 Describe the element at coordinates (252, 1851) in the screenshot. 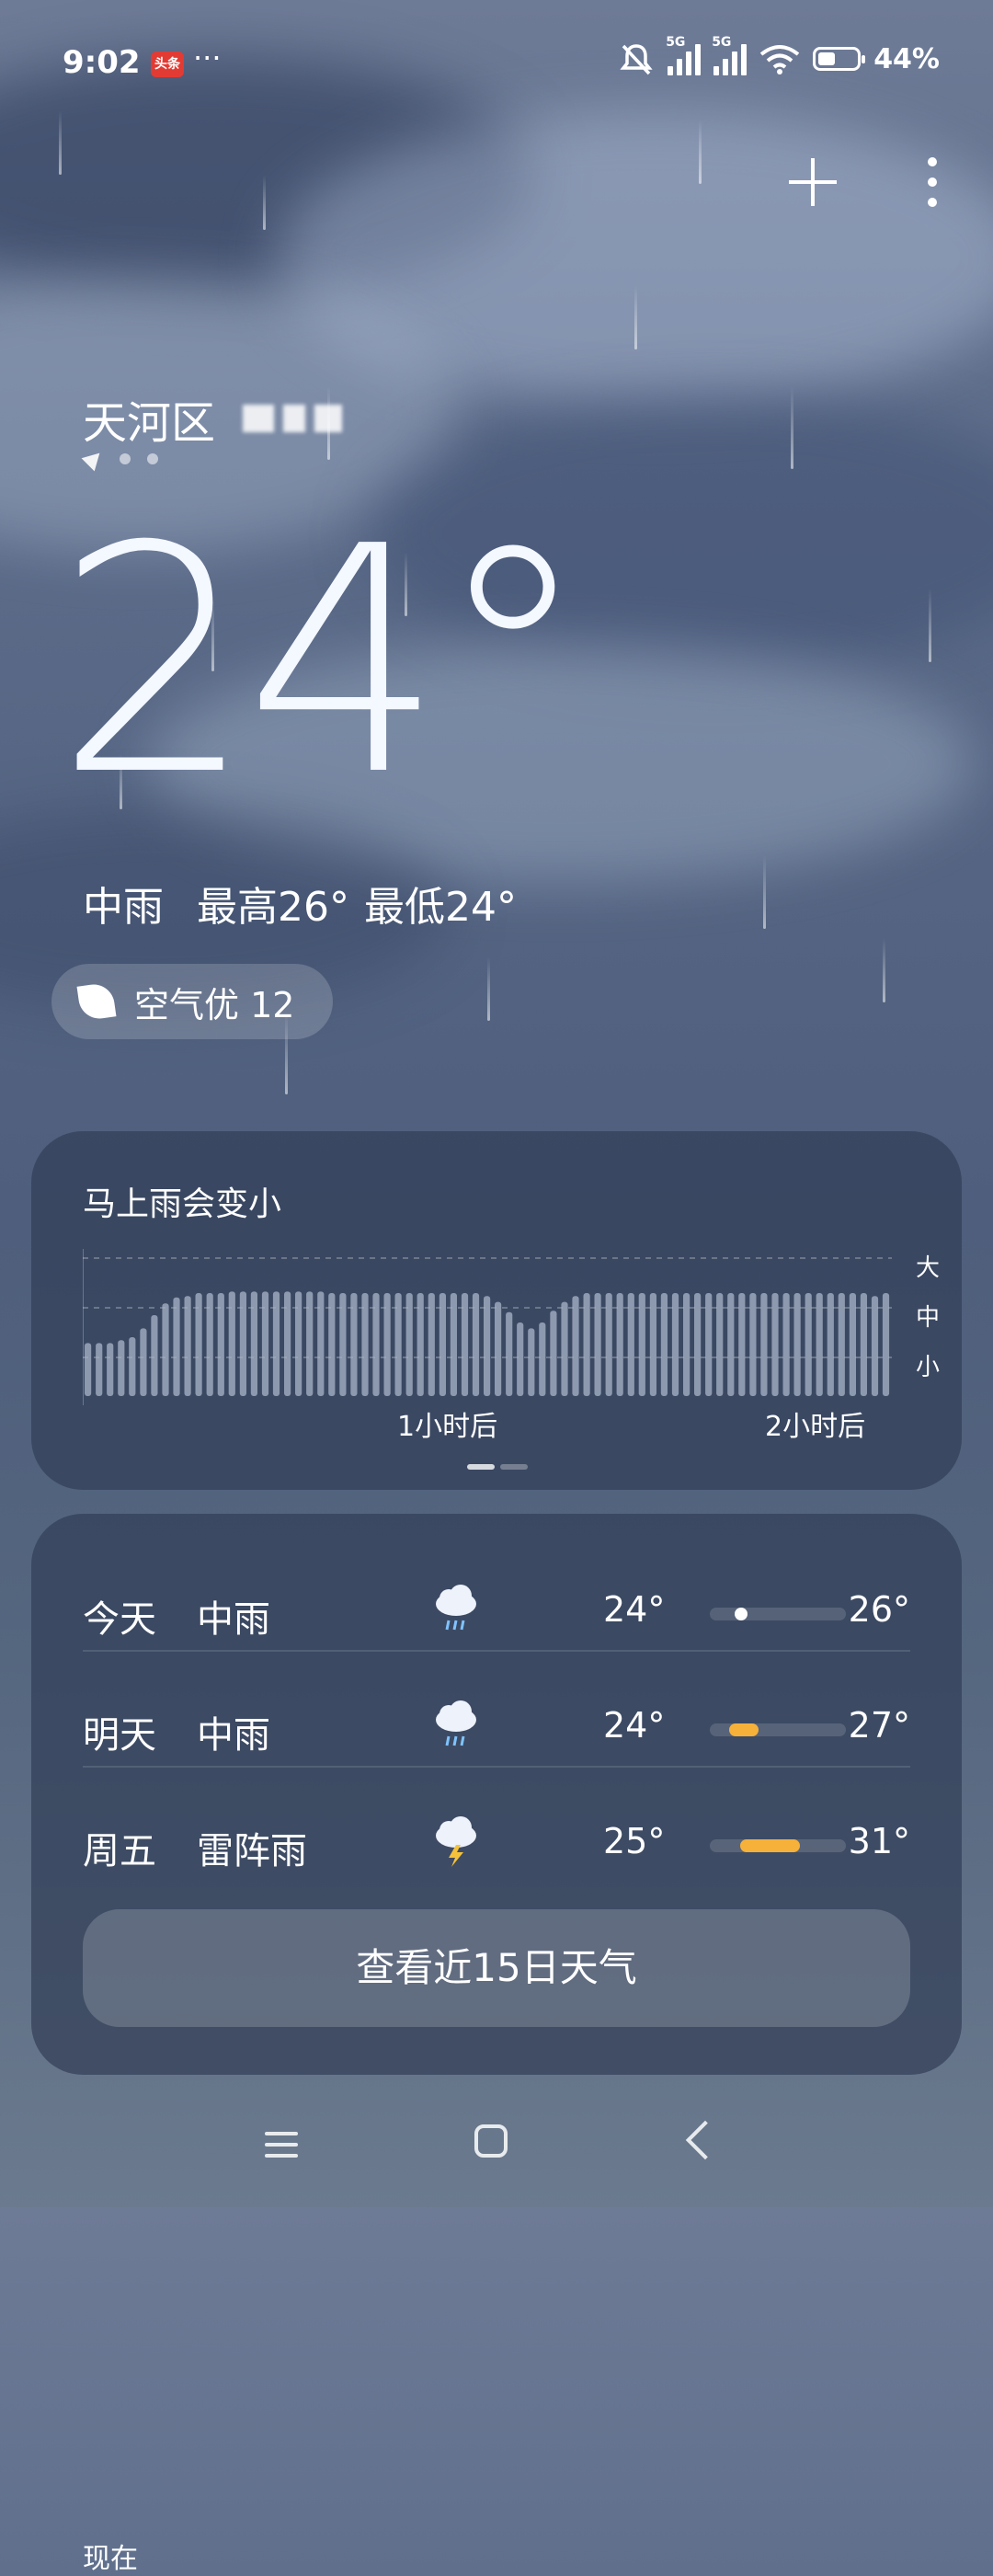

I see `forecast-condition: 雷阵雨` at that location.